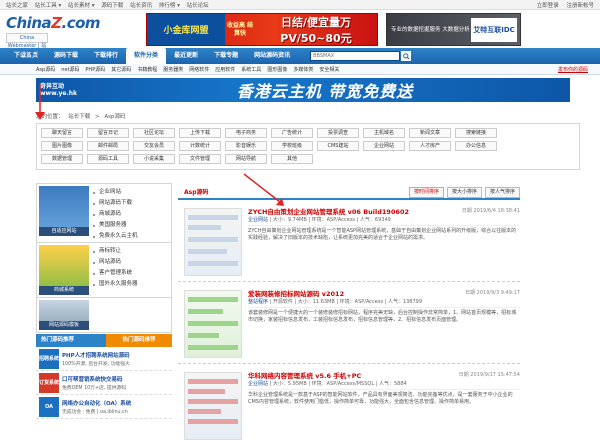 The image size is (600, 440). I want to click on source-category-link: 整站程序, so click(258, 302).